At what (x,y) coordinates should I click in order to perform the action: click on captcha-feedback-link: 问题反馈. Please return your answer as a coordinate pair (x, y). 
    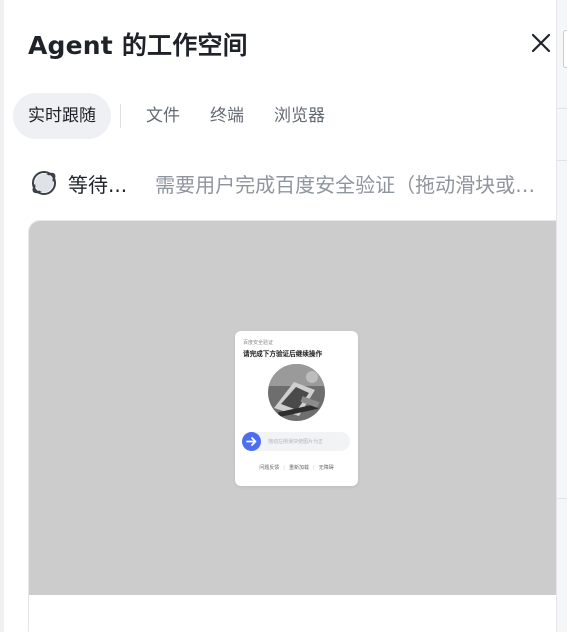
    Looking at the image, I should click on (269, 468).